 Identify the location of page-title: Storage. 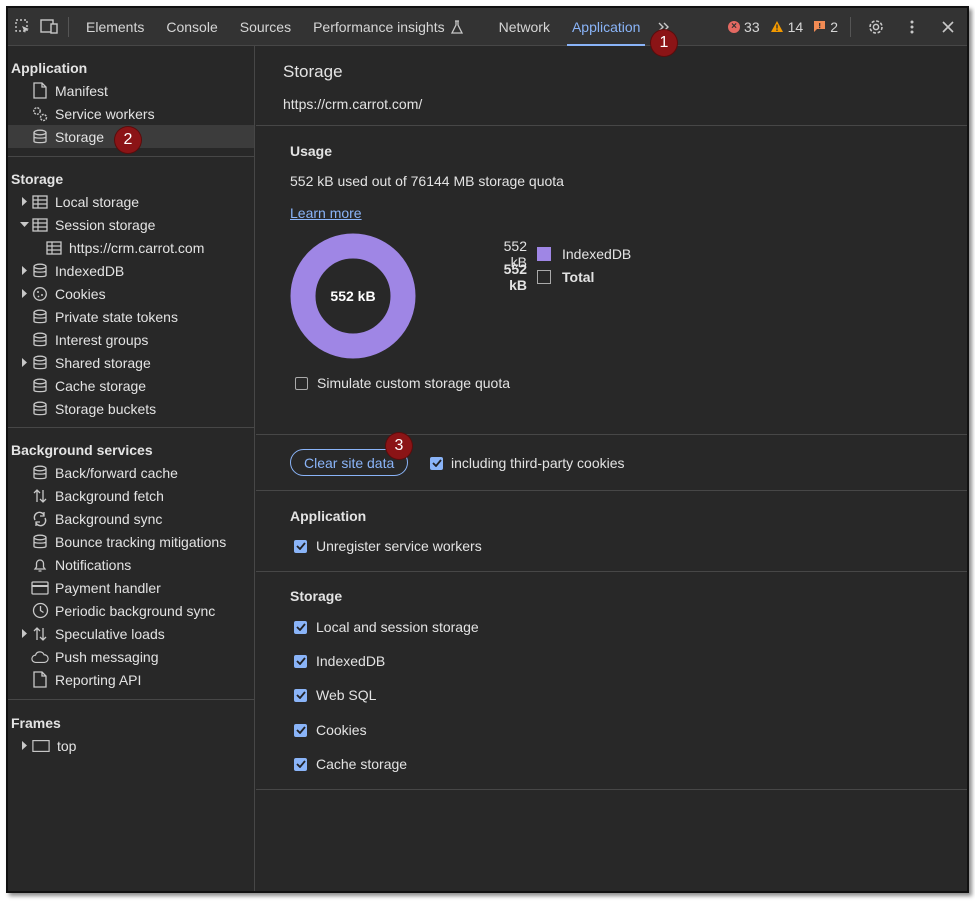
(313, 71).